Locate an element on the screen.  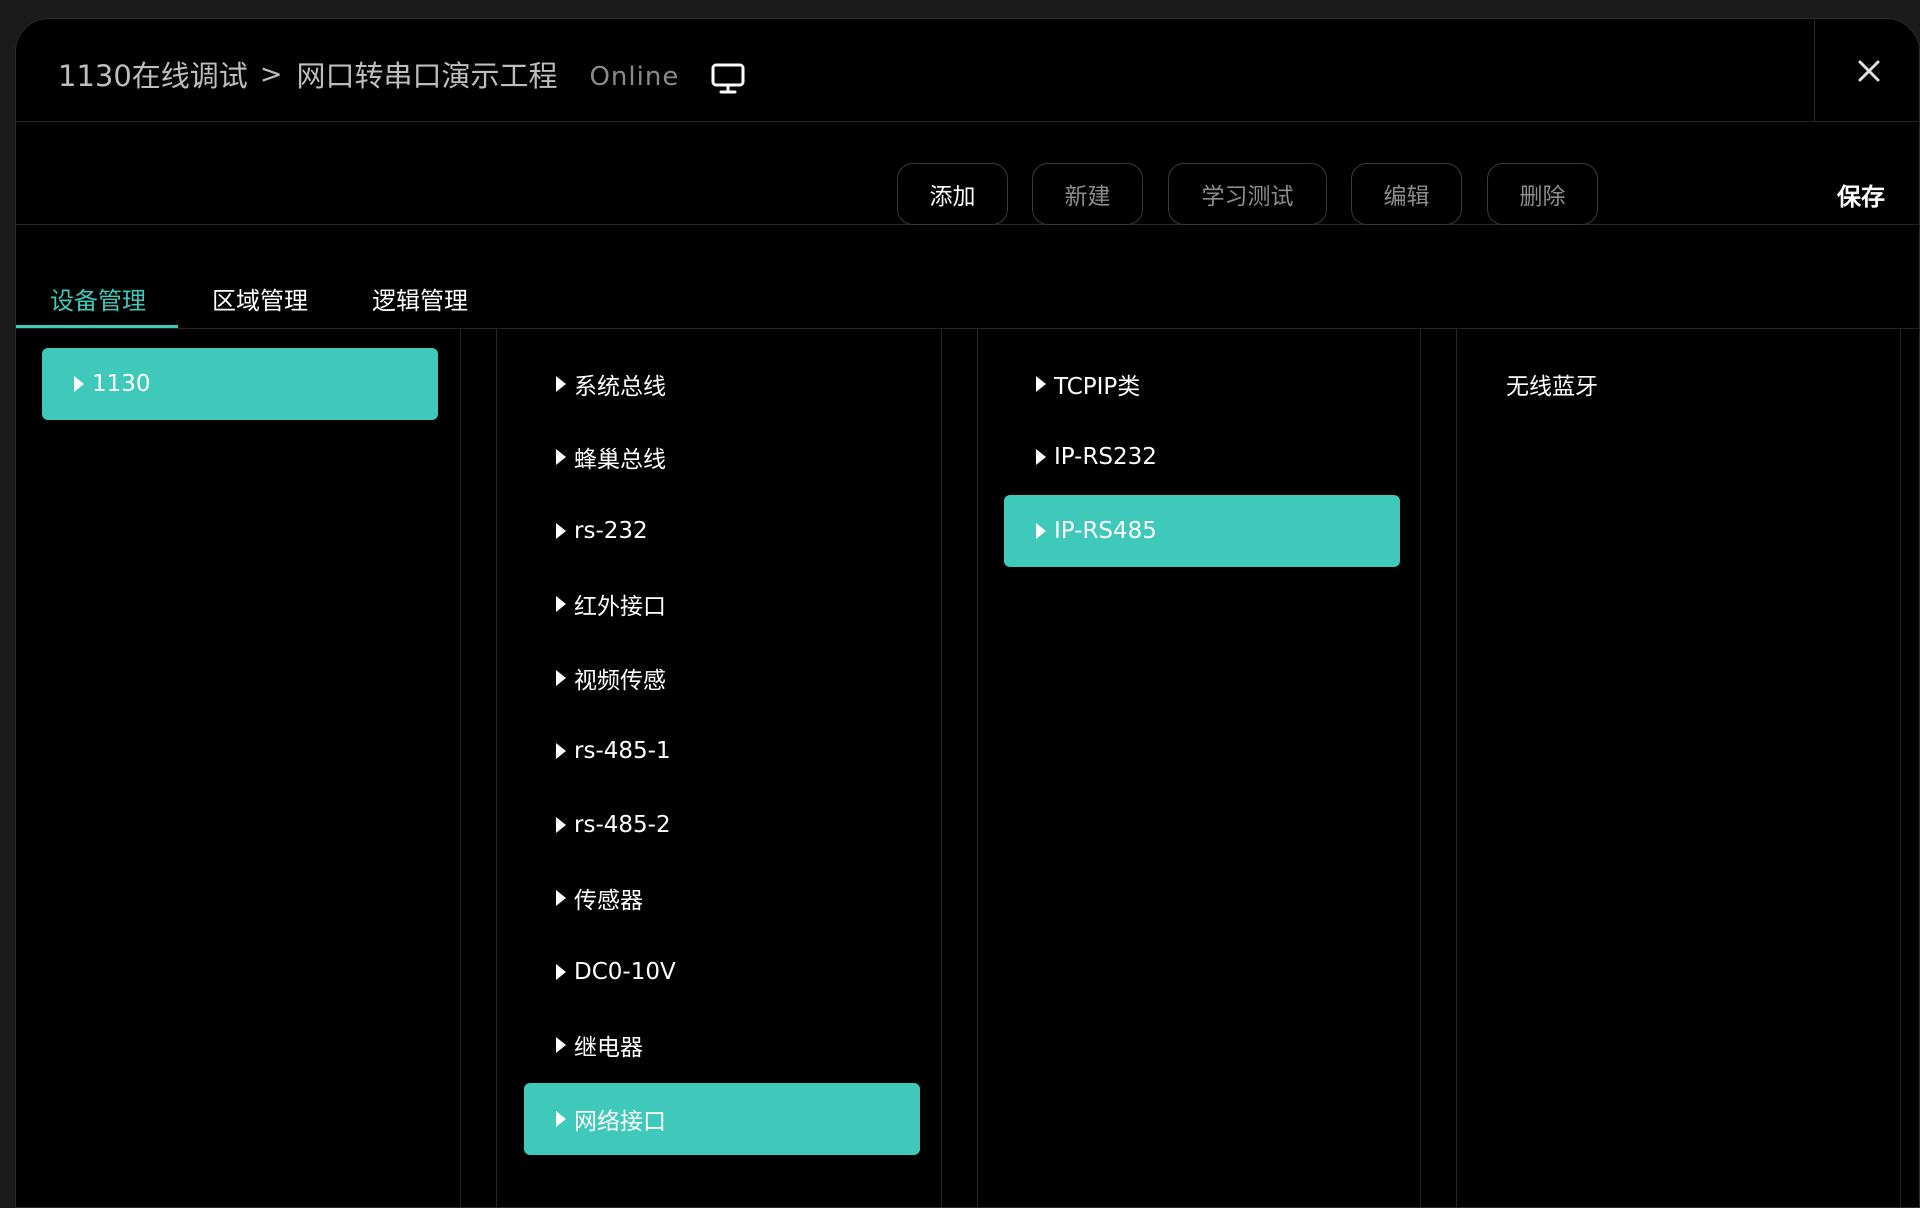
list-item-label: 红外接口 is located at coordinates (620, 607).